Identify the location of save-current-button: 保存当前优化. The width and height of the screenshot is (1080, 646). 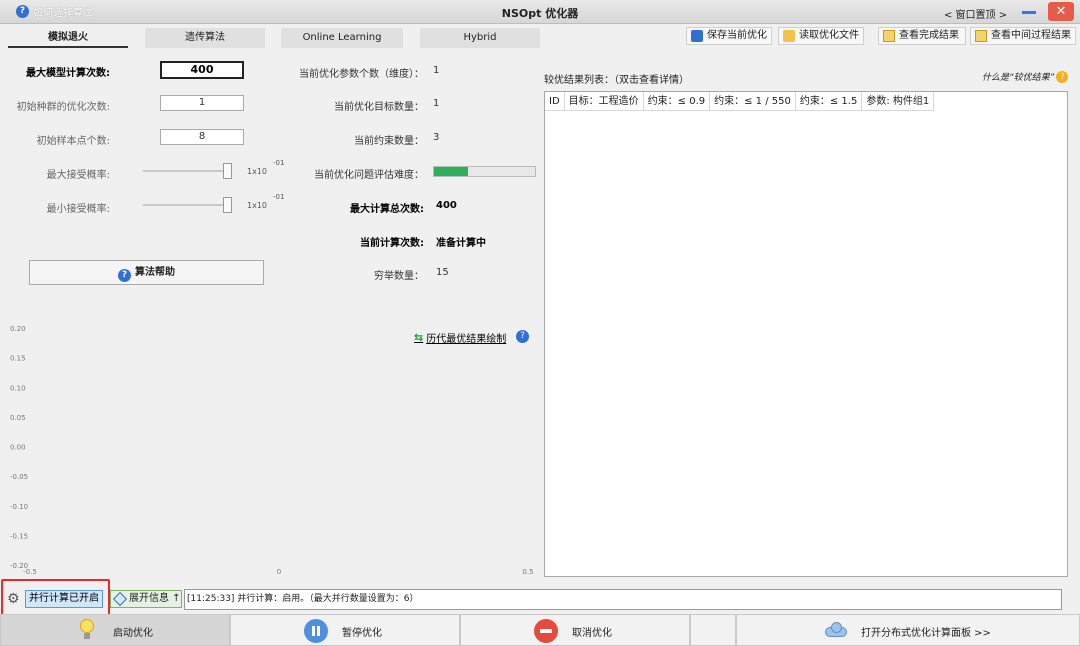
(729, 36).